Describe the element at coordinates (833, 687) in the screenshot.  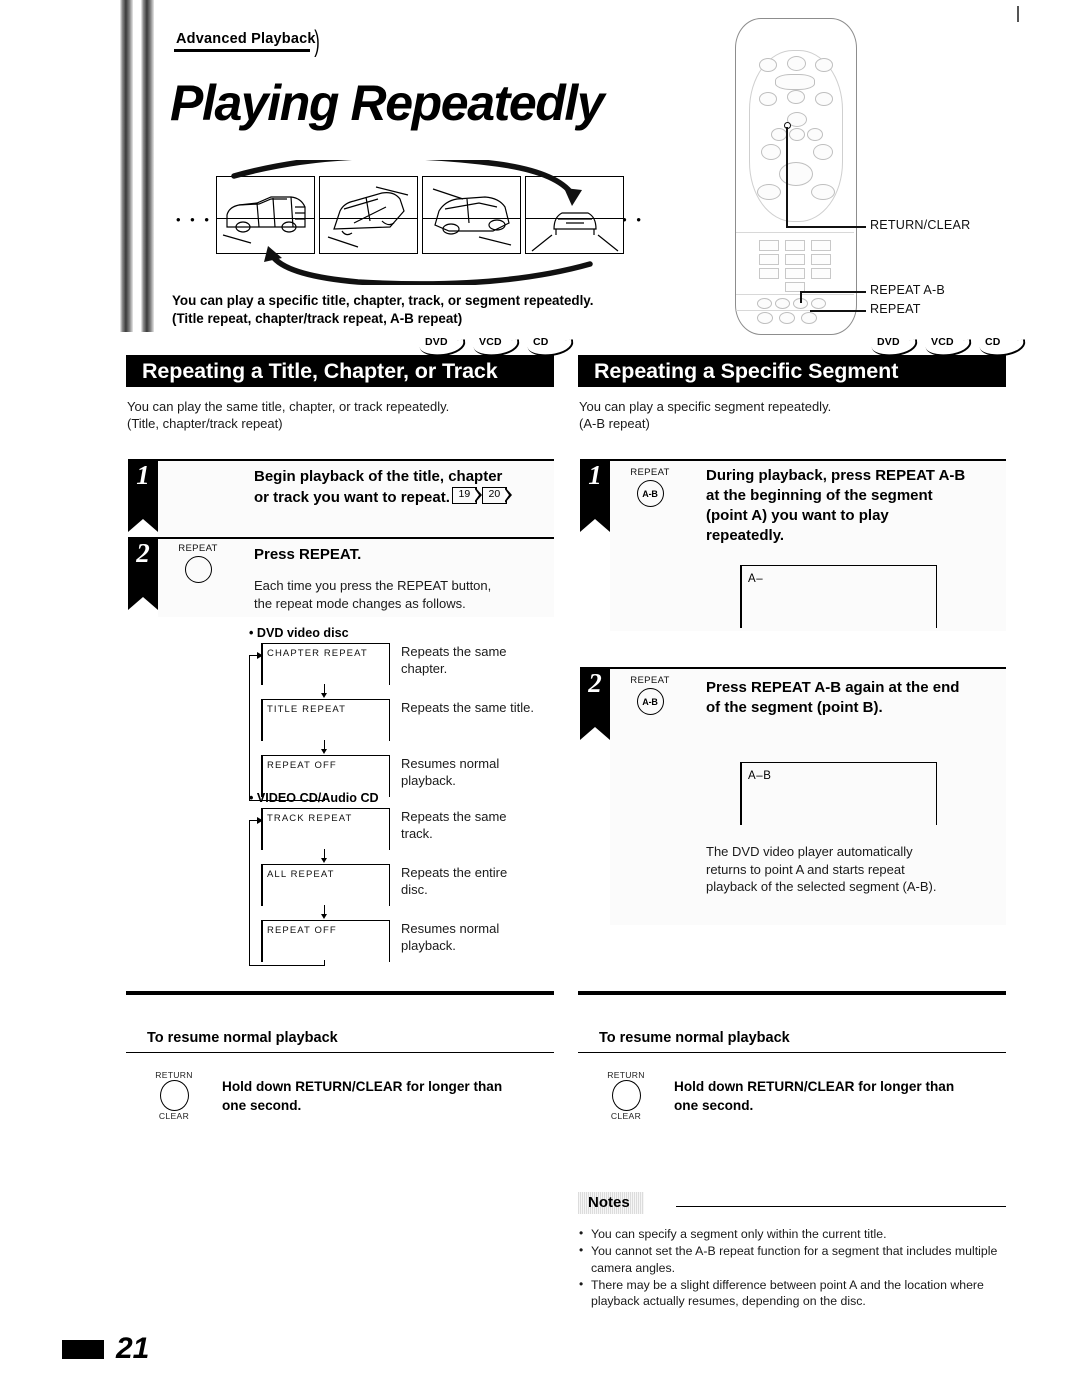
I see `step2-title-line-1: Press REPEAT A-B again at the end` at that location.